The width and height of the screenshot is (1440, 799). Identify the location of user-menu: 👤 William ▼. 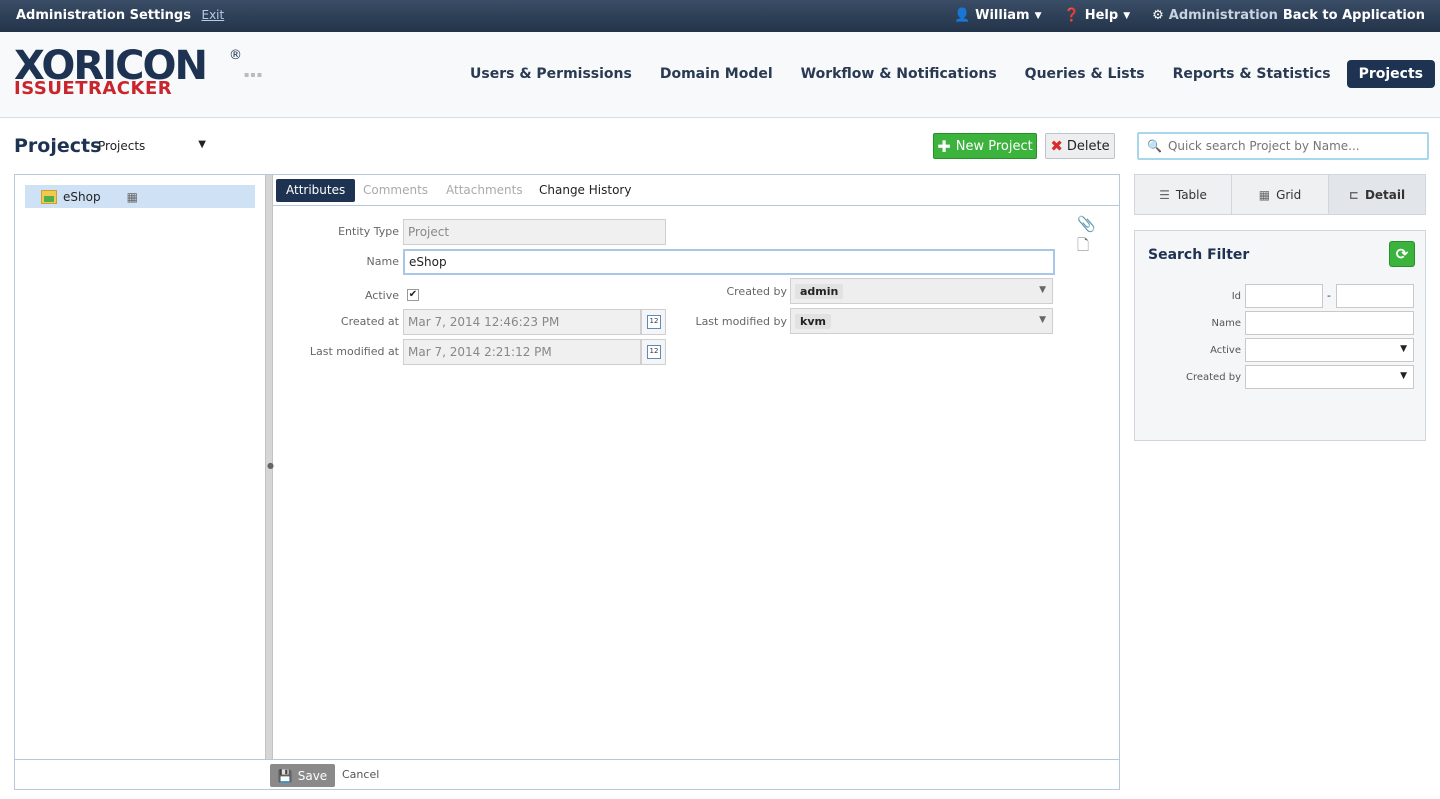
(998, 15).